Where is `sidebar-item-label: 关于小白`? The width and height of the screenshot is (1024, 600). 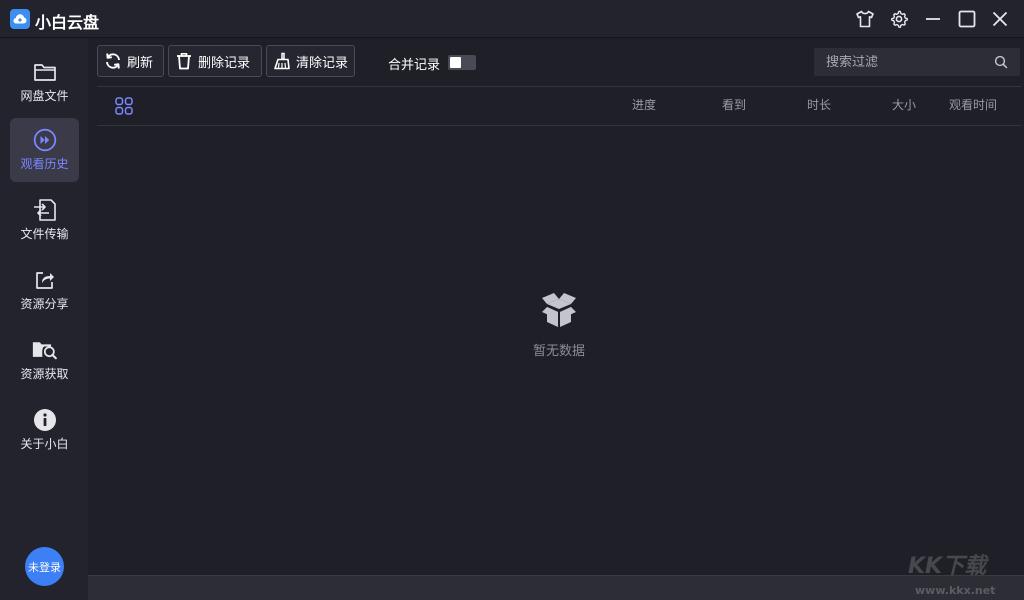
sidebar-item-label: 关于小白 is located at coordinates (44, 444).